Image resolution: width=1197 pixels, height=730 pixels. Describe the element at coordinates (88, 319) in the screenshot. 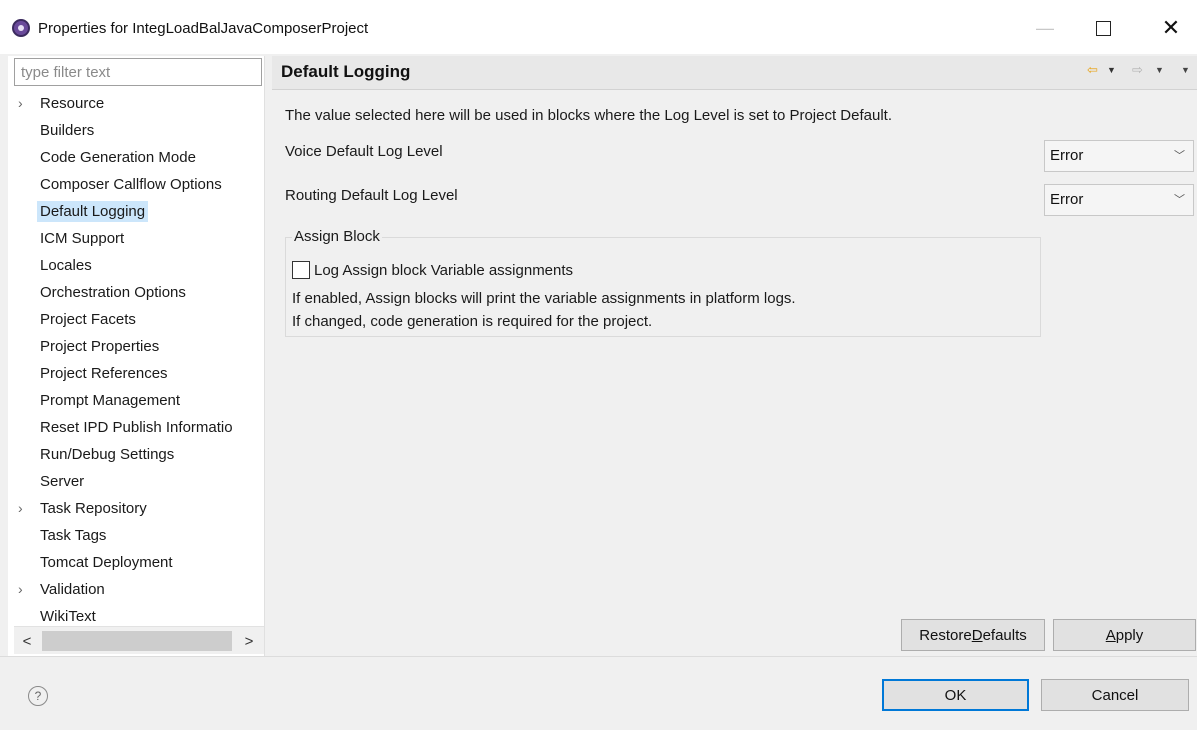

I see `sidebar-item-label: Project Facets` at that location.